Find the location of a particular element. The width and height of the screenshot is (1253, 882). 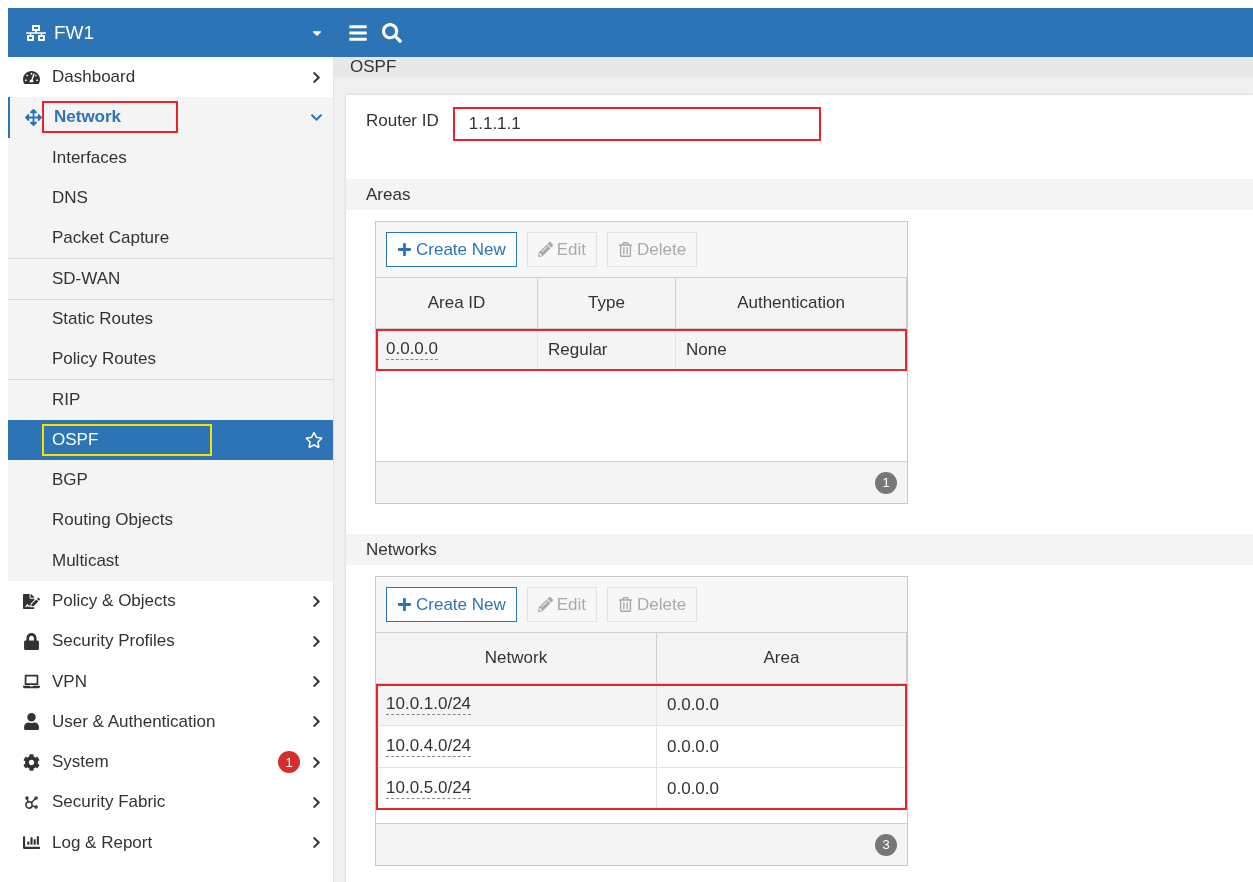

column-header: Type is located at coordinates (607, 303).